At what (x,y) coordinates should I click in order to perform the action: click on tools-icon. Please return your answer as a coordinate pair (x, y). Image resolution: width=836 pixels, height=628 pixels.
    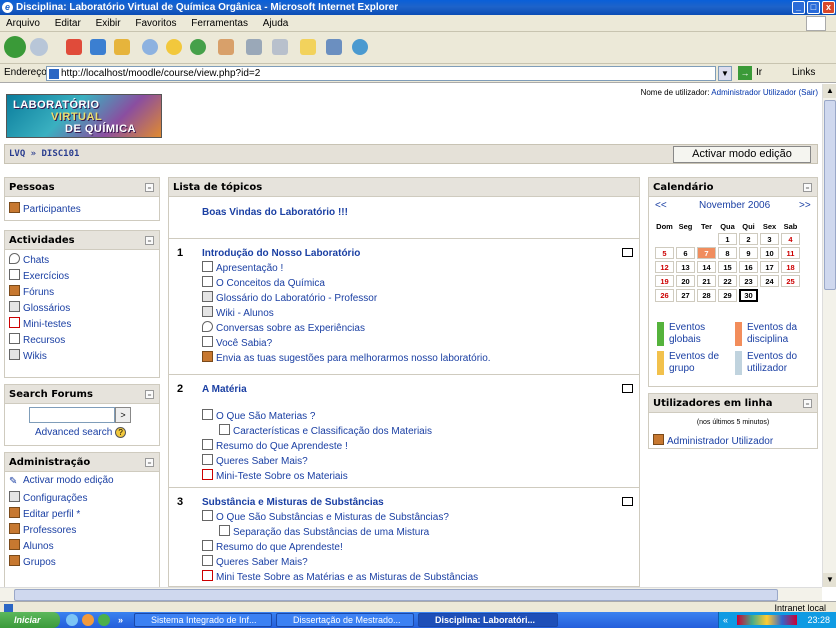
    Looking at the image, I should click on (360, 47).